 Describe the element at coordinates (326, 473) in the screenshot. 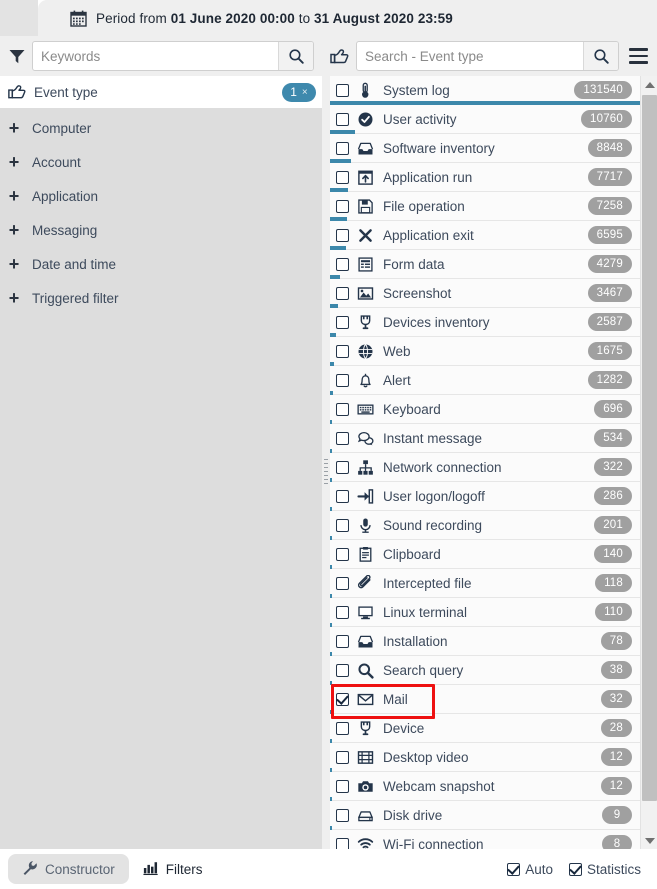

I see `splitter-grip` at that location.